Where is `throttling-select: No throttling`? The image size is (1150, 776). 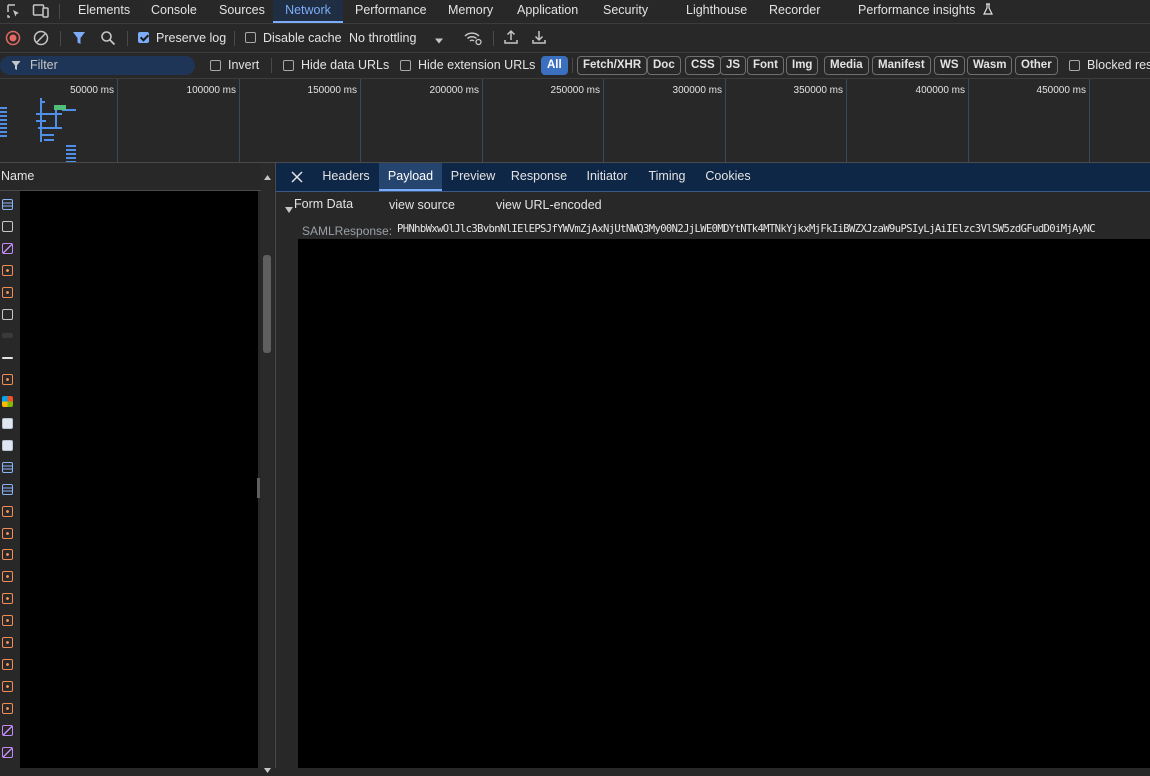
throttling-select: No throttling is located at coordinates (382, 38).